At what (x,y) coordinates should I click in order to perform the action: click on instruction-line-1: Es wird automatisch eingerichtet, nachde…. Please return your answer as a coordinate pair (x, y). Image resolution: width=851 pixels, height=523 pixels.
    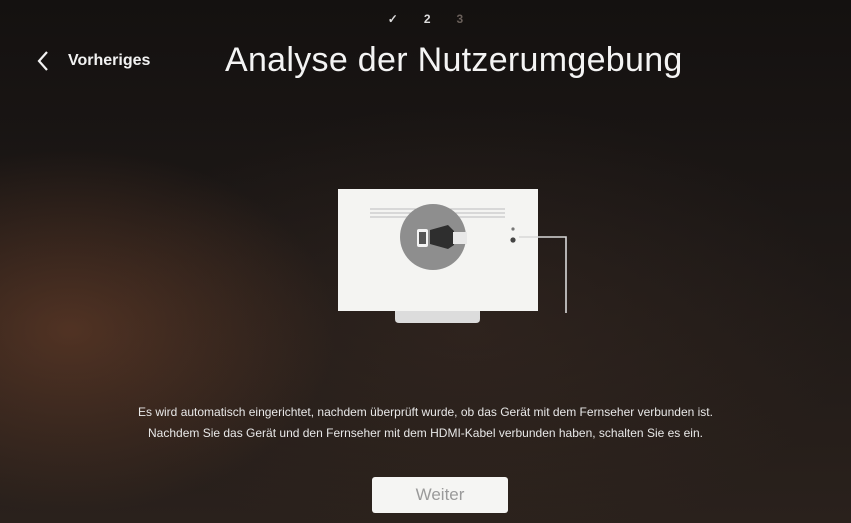
    Looking at the image, I should click on (425, 412).